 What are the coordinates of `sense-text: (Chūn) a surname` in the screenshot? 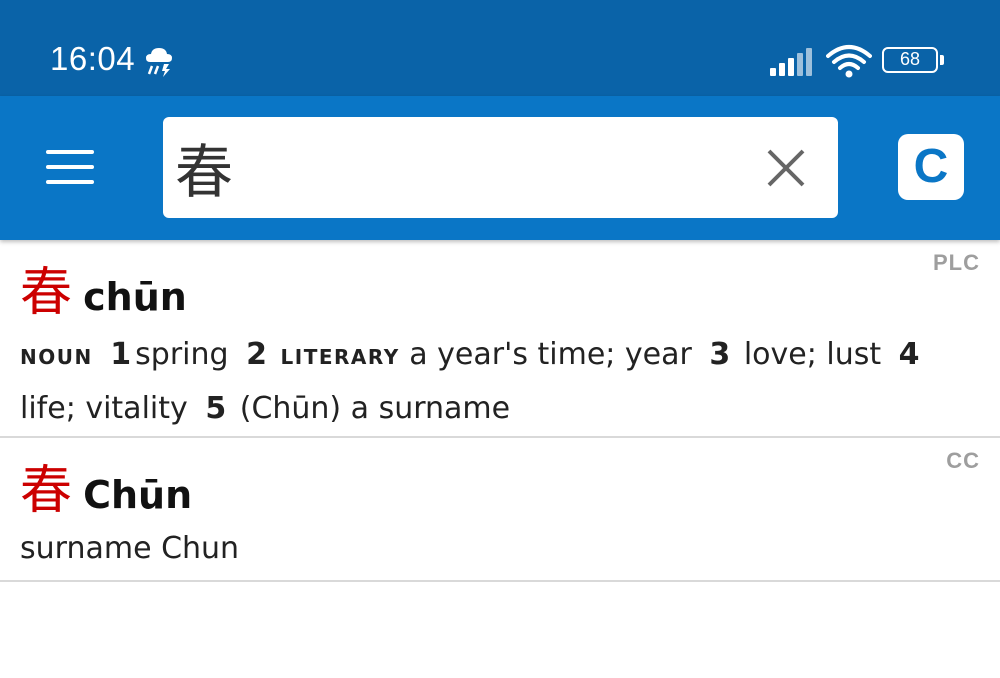 It's located at (375, 408).